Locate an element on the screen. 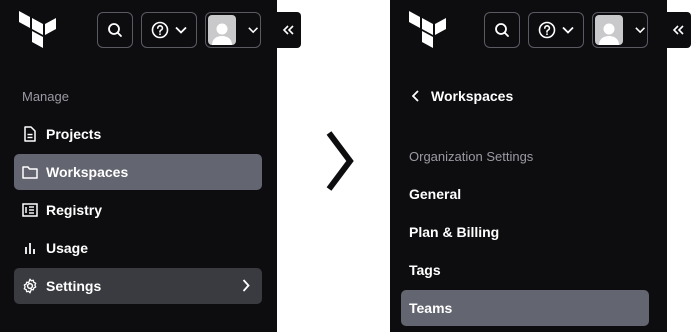  gear-icon is located at coordinates (30, 286).